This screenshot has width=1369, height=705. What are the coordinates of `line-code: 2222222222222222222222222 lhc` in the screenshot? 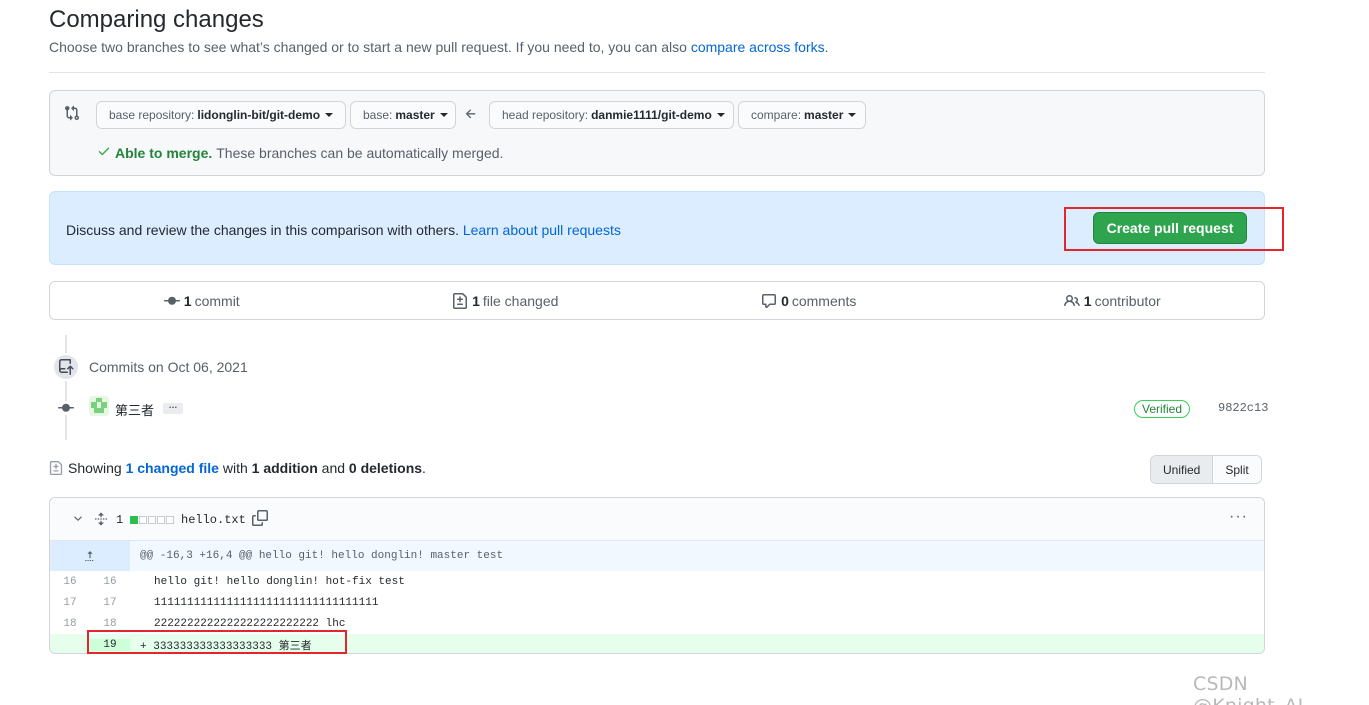 It's located at (250, 623).